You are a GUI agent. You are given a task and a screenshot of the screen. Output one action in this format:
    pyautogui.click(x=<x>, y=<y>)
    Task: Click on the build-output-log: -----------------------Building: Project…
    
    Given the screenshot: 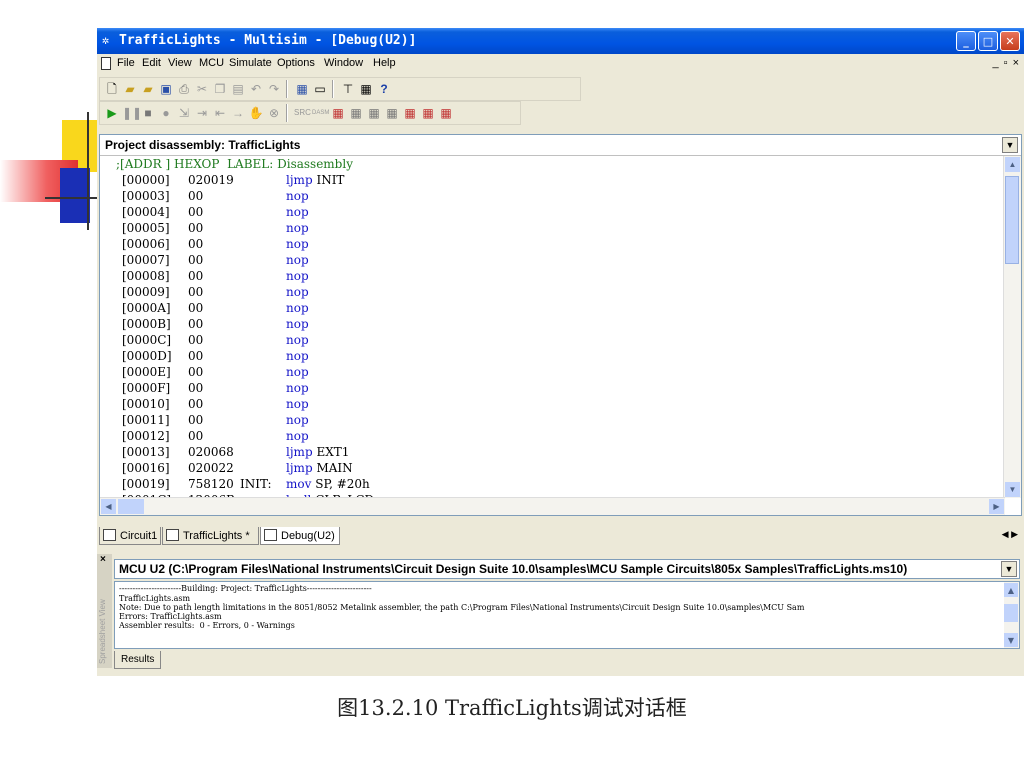 What is the action you would take?
    pyautogui.click(x=567, y=615)
    